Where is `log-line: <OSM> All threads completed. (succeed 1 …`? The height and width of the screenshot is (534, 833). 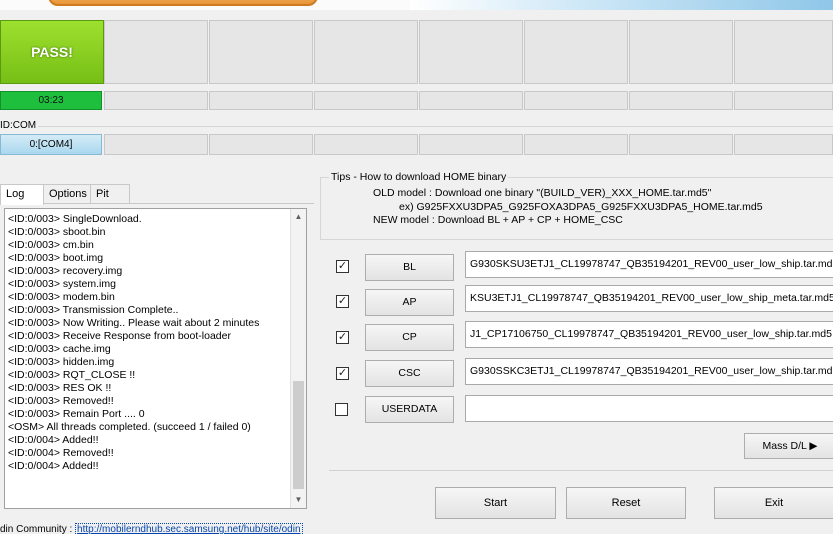
log-line: <OSM> All threads completed. (succeed 1 … is located at coordinates (129, 427).